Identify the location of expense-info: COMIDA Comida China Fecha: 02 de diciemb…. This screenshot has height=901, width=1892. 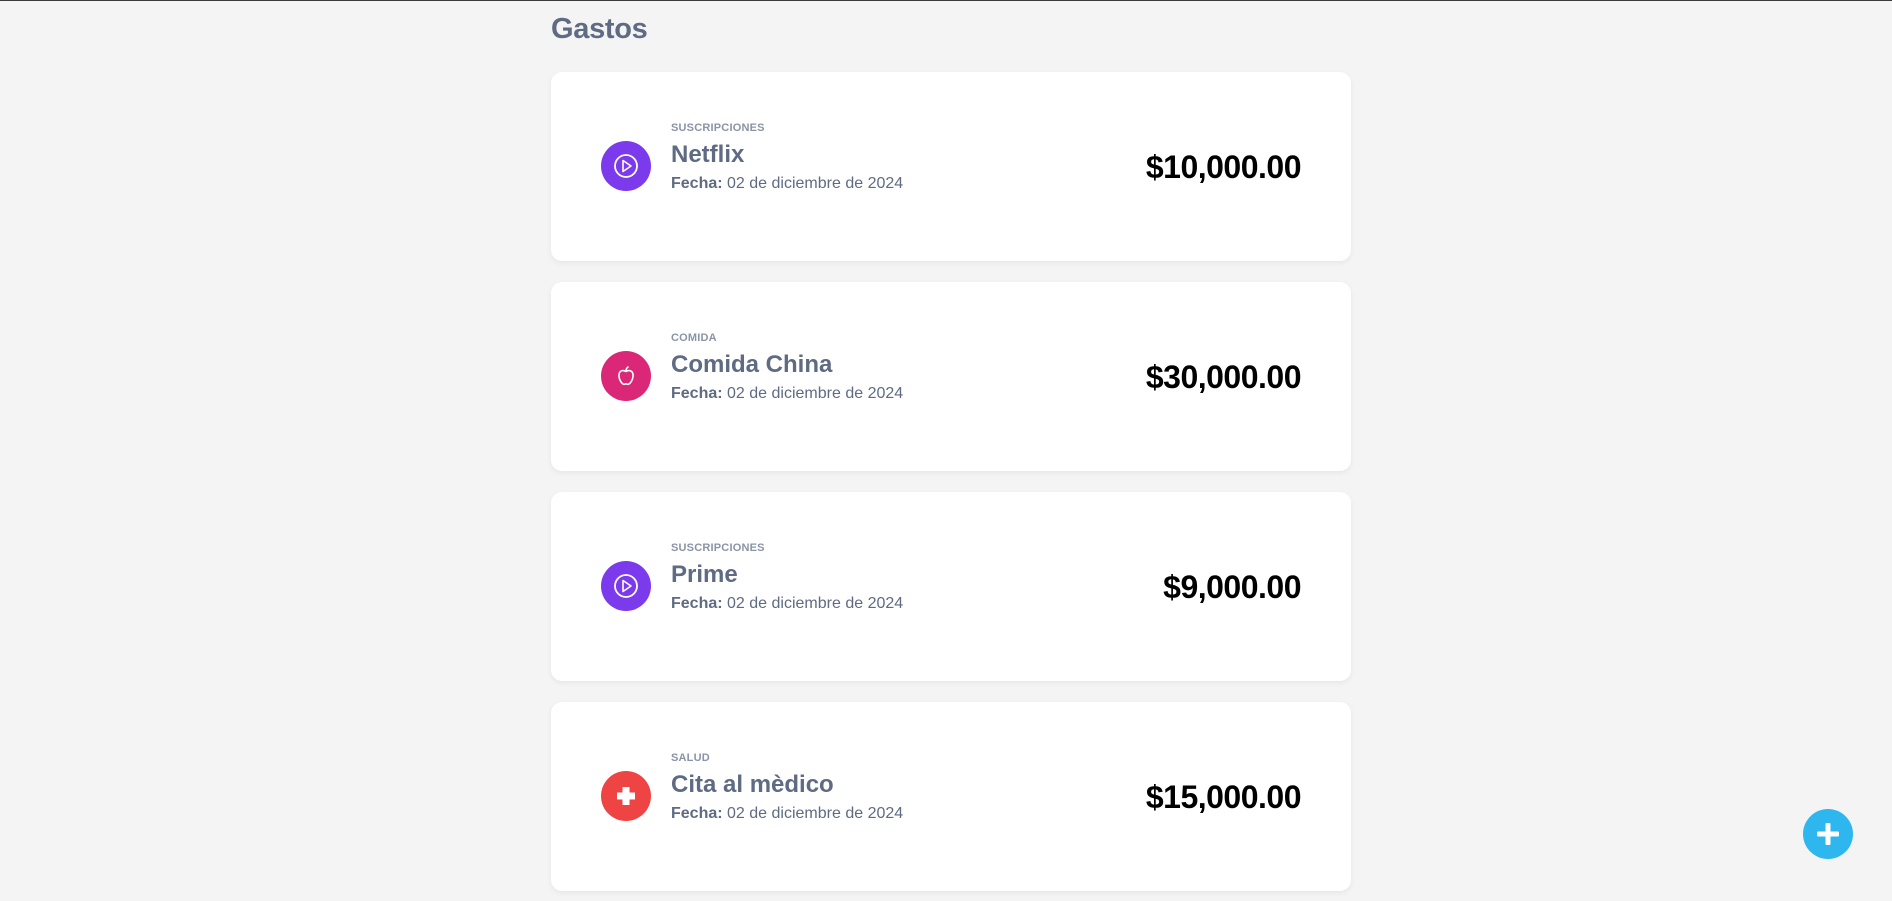
(787, 367).